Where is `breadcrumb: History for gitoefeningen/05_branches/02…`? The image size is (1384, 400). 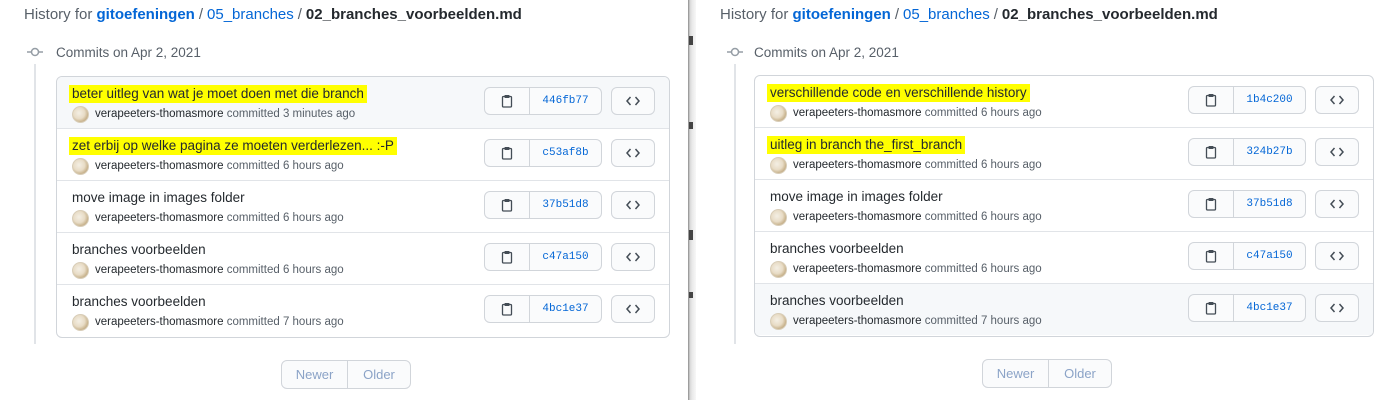
breadcrumb: History for gitoefeningen/05_branches/02… is located at coordinates (273, 15).